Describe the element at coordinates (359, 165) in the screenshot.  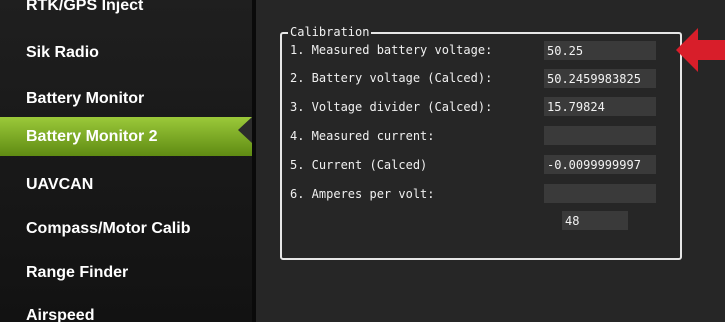
I see `current-calced-label: 5. Current (Calced)` at that location.